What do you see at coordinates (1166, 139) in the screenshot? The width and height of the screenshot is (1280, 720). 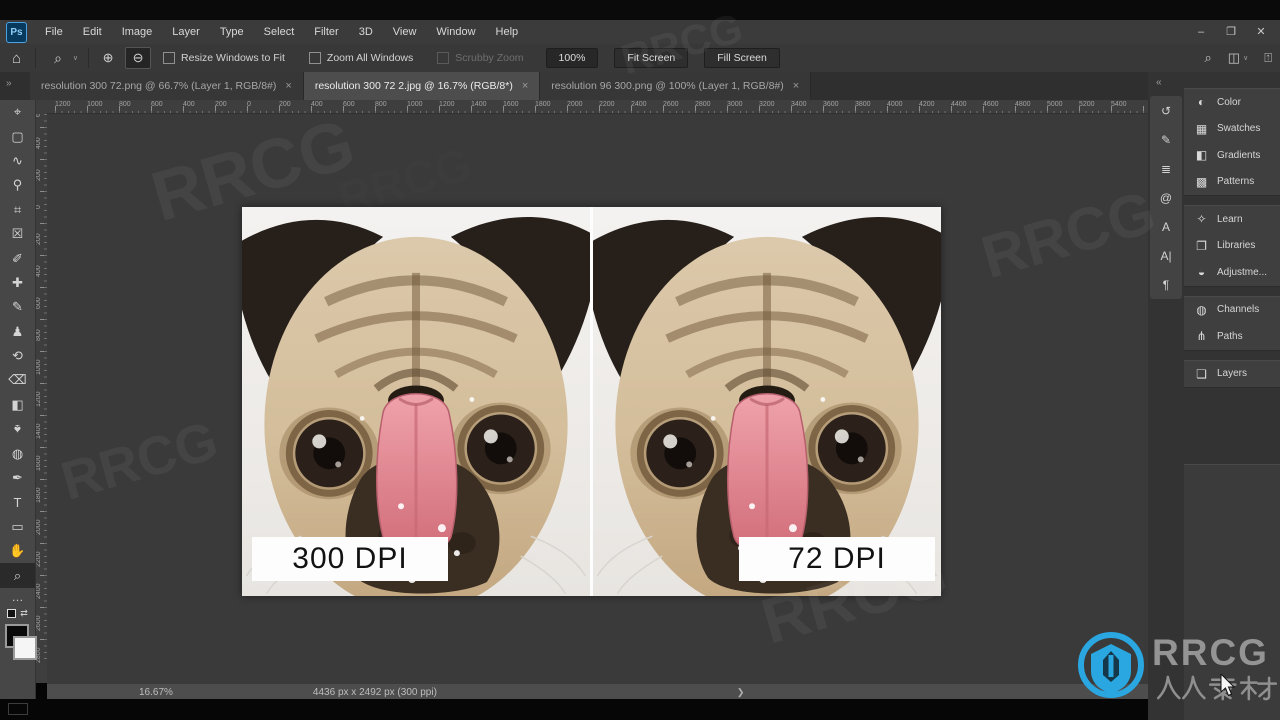 I see `brush-settings-panel-icon: ✎` at bounding box center [1166, 139].